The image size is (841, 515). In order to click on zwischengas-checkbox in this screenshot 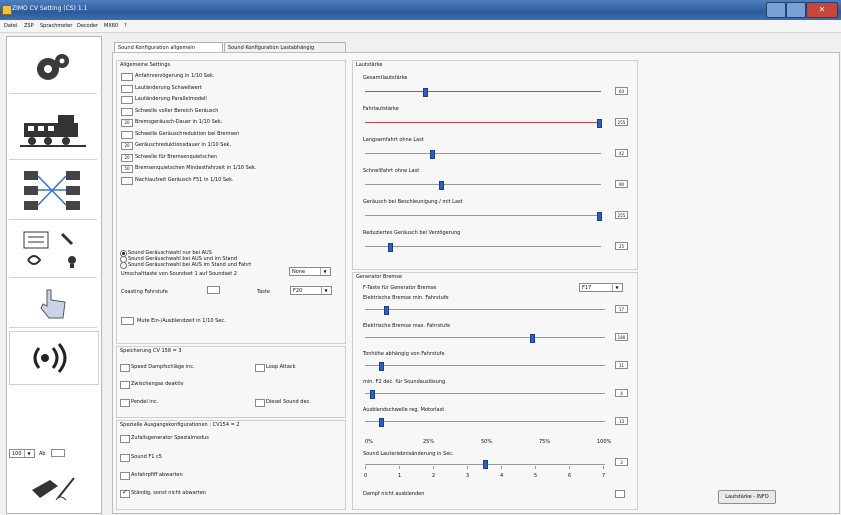, I will do `click(125, 385)`.